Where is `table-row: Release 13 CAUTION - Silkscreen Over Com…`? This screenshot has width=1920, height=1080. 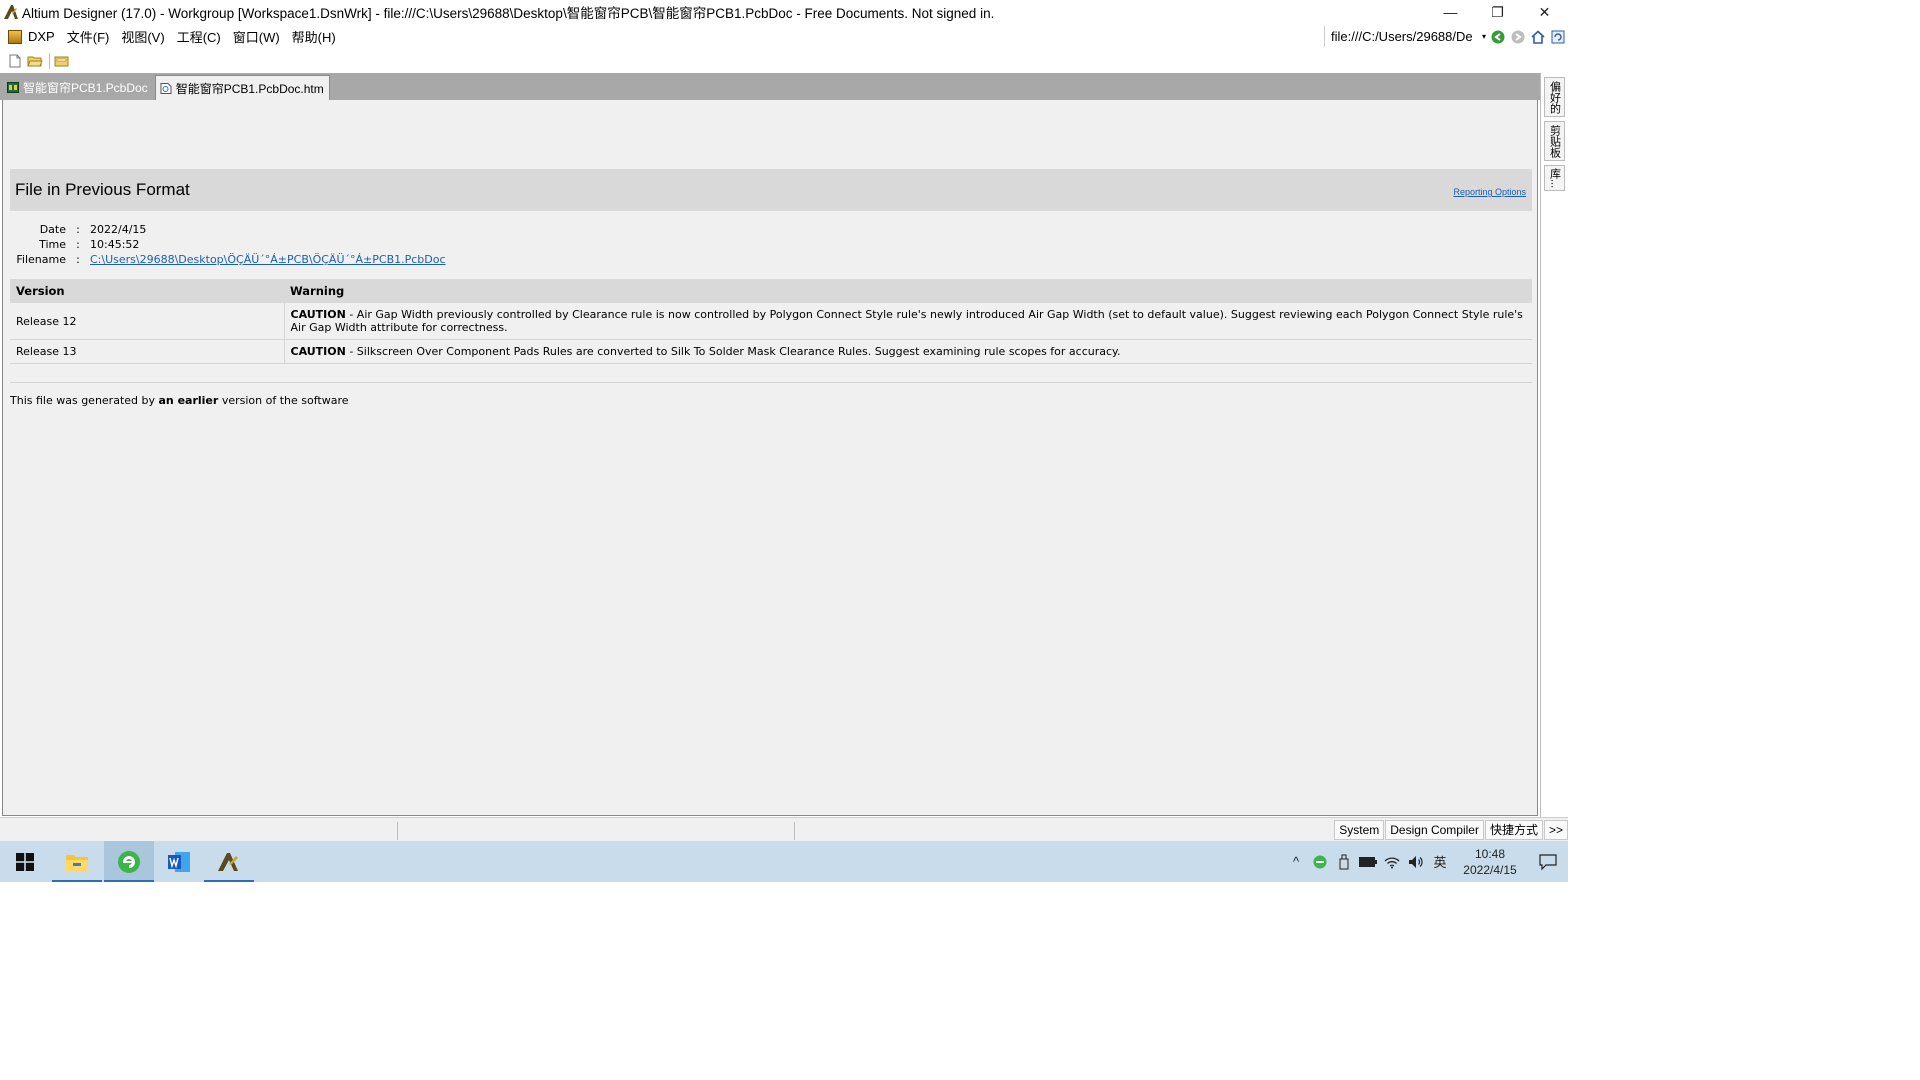
table-row: Release 13 CAUTION - Silkscreen Over Com… is located at coordinates (771, 351).